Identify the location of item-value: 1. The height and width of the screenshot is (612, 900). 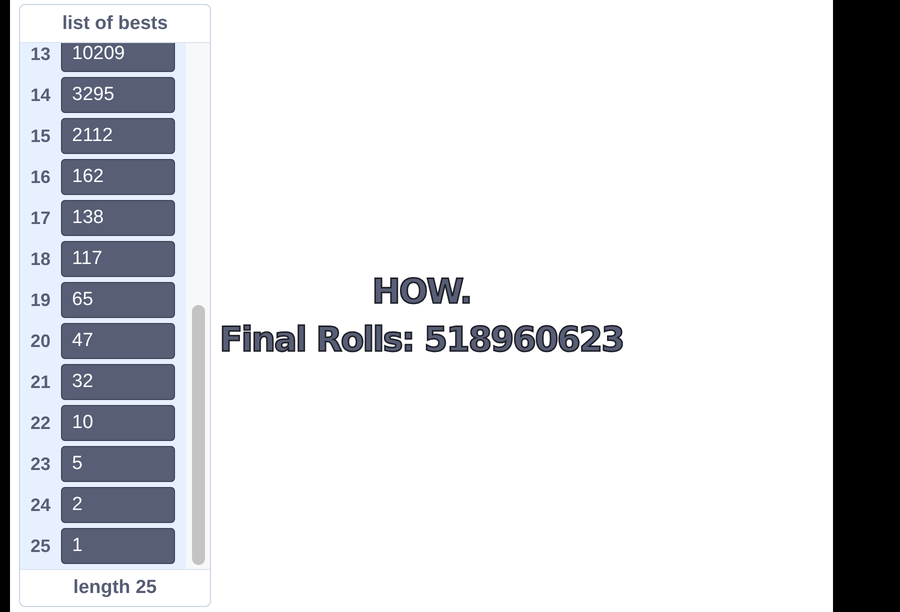
(118, 546).